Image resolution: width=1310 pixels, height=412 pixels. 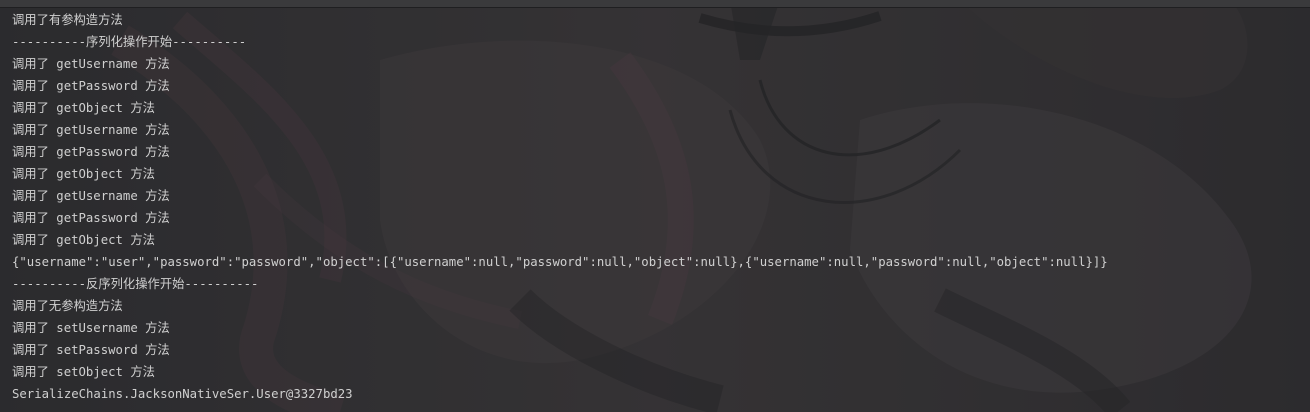 What do you see at coordinates (655, 4) in the screenshot?
I see `toolwindow-top-border` at bounding box center [655, 4].